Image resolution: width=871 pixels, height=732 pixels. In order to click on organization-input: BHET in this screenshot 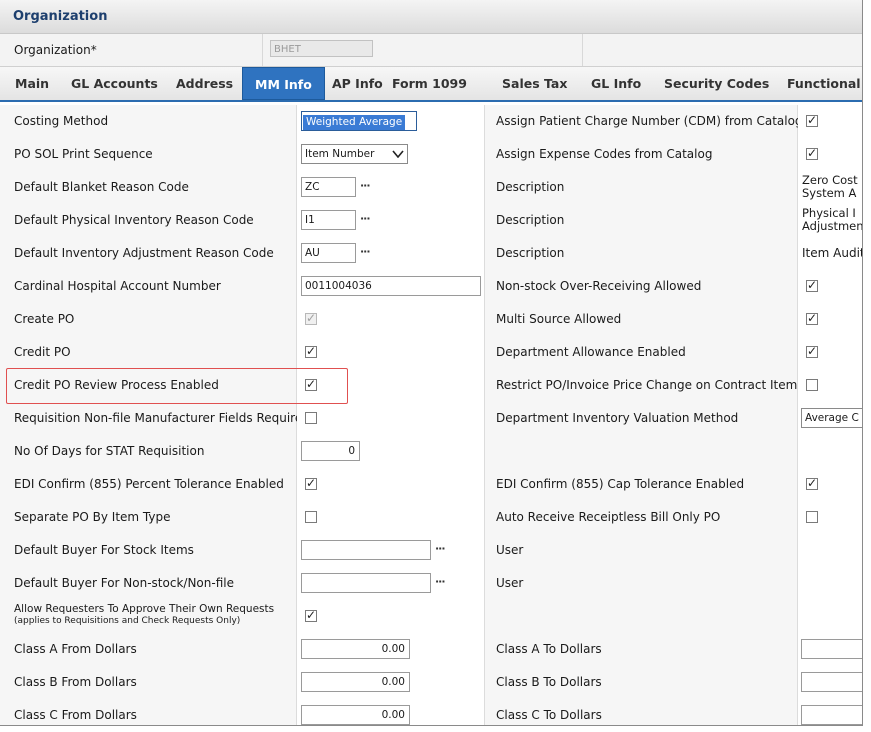, I will do `click(321, 48)`.